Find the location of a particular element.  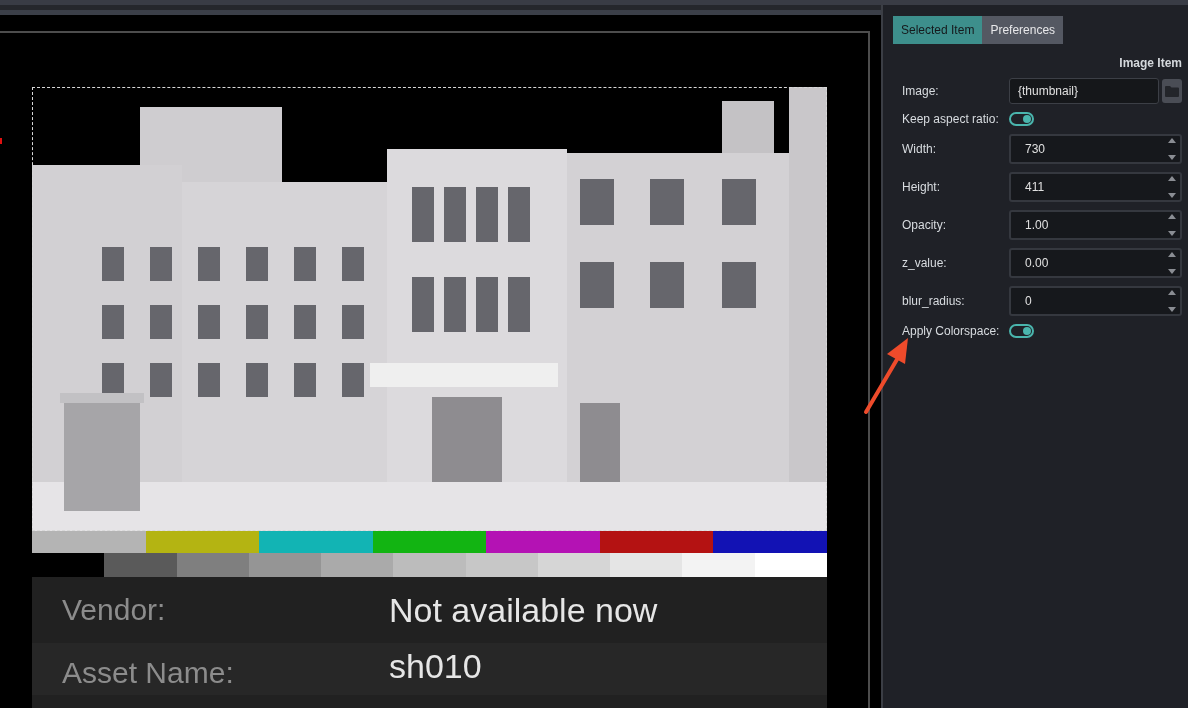

spin-box: 730 is located at coordinates (1095, 149).